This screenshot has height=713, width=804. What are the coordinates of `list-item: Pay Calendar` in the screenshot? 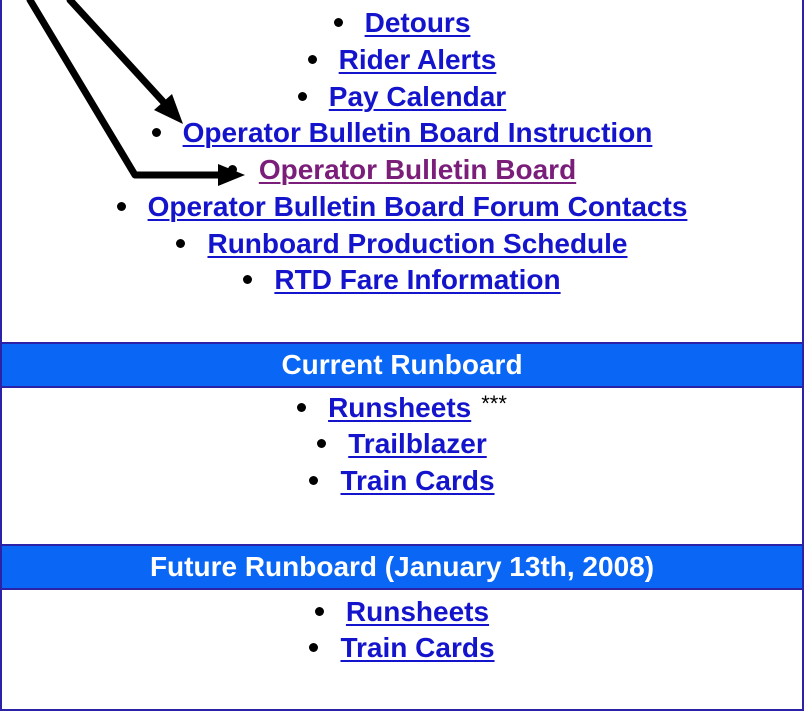 It's located at (402, 97).